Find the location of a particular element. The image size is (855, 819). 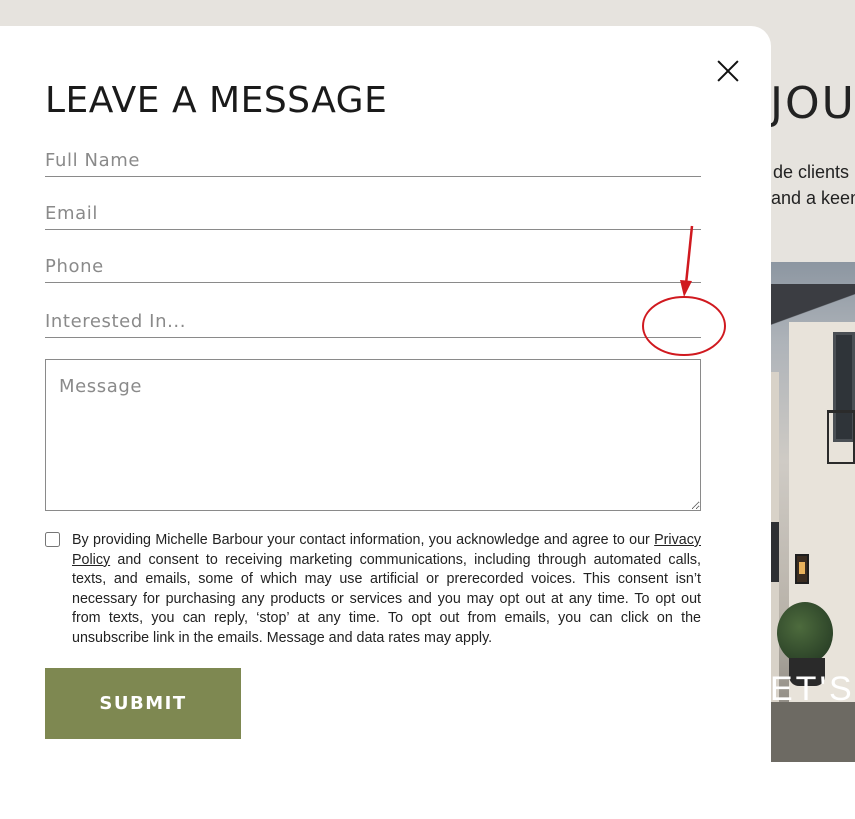

message-textarea is located at coordinates (373, 435).